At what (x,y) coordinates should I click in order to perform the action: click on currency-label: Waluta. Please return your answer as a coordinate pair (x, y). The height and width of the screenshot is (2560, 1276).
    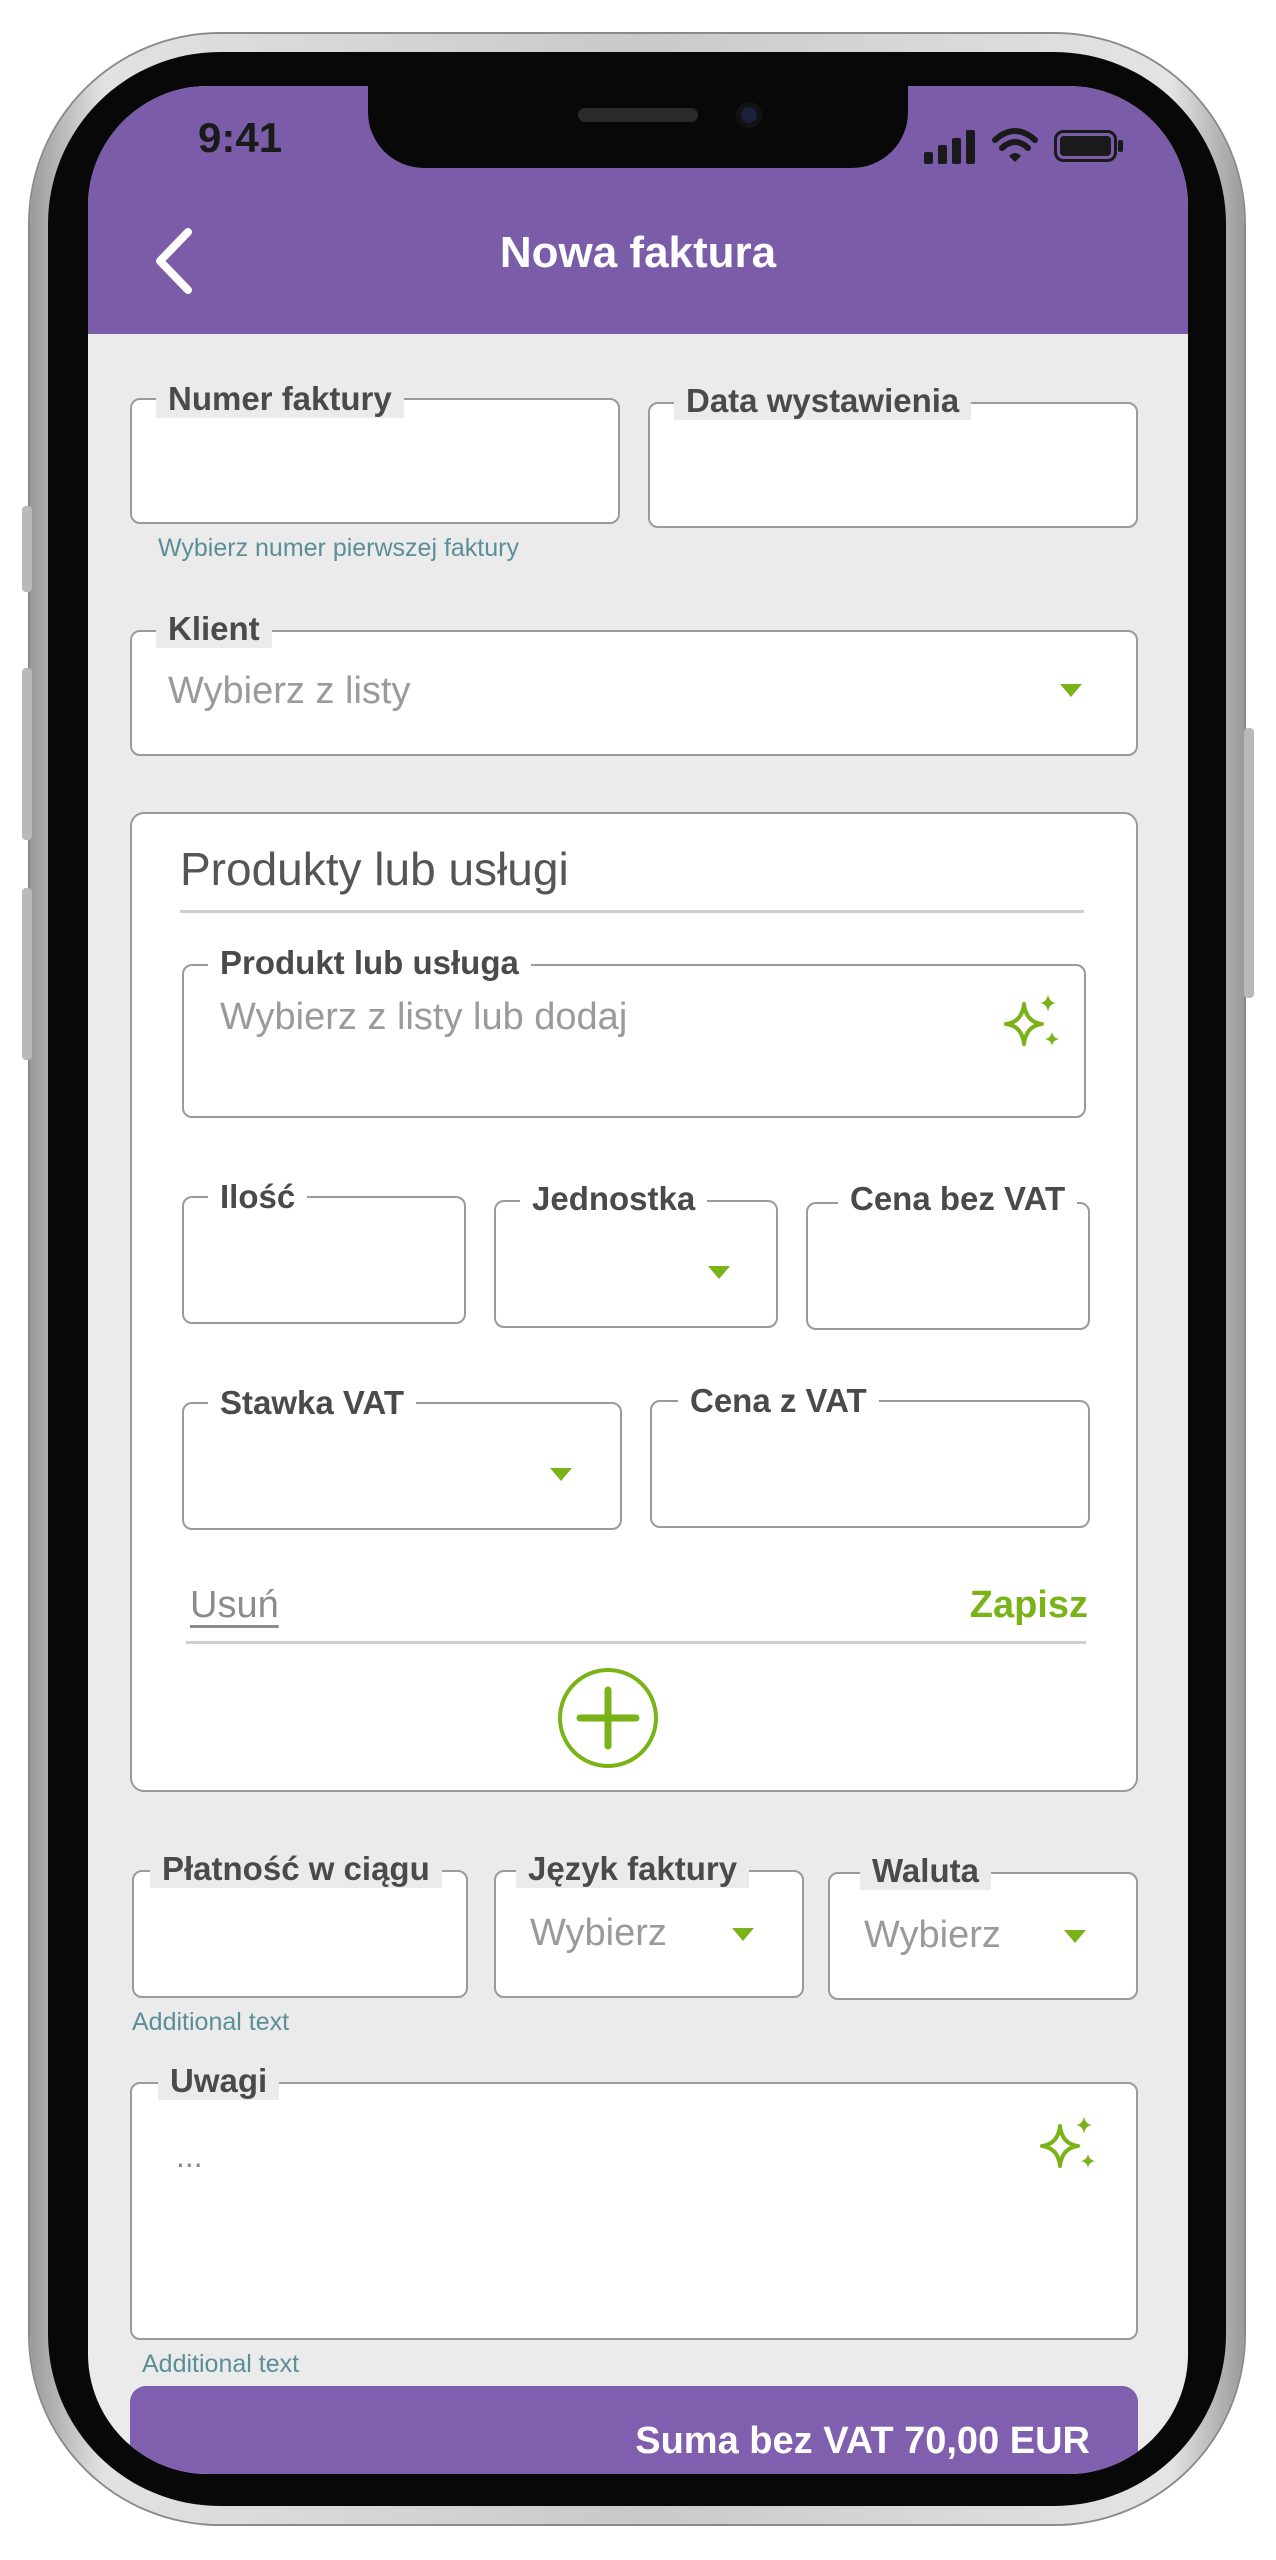
    Looking at the image, I should click on (925, 1871).